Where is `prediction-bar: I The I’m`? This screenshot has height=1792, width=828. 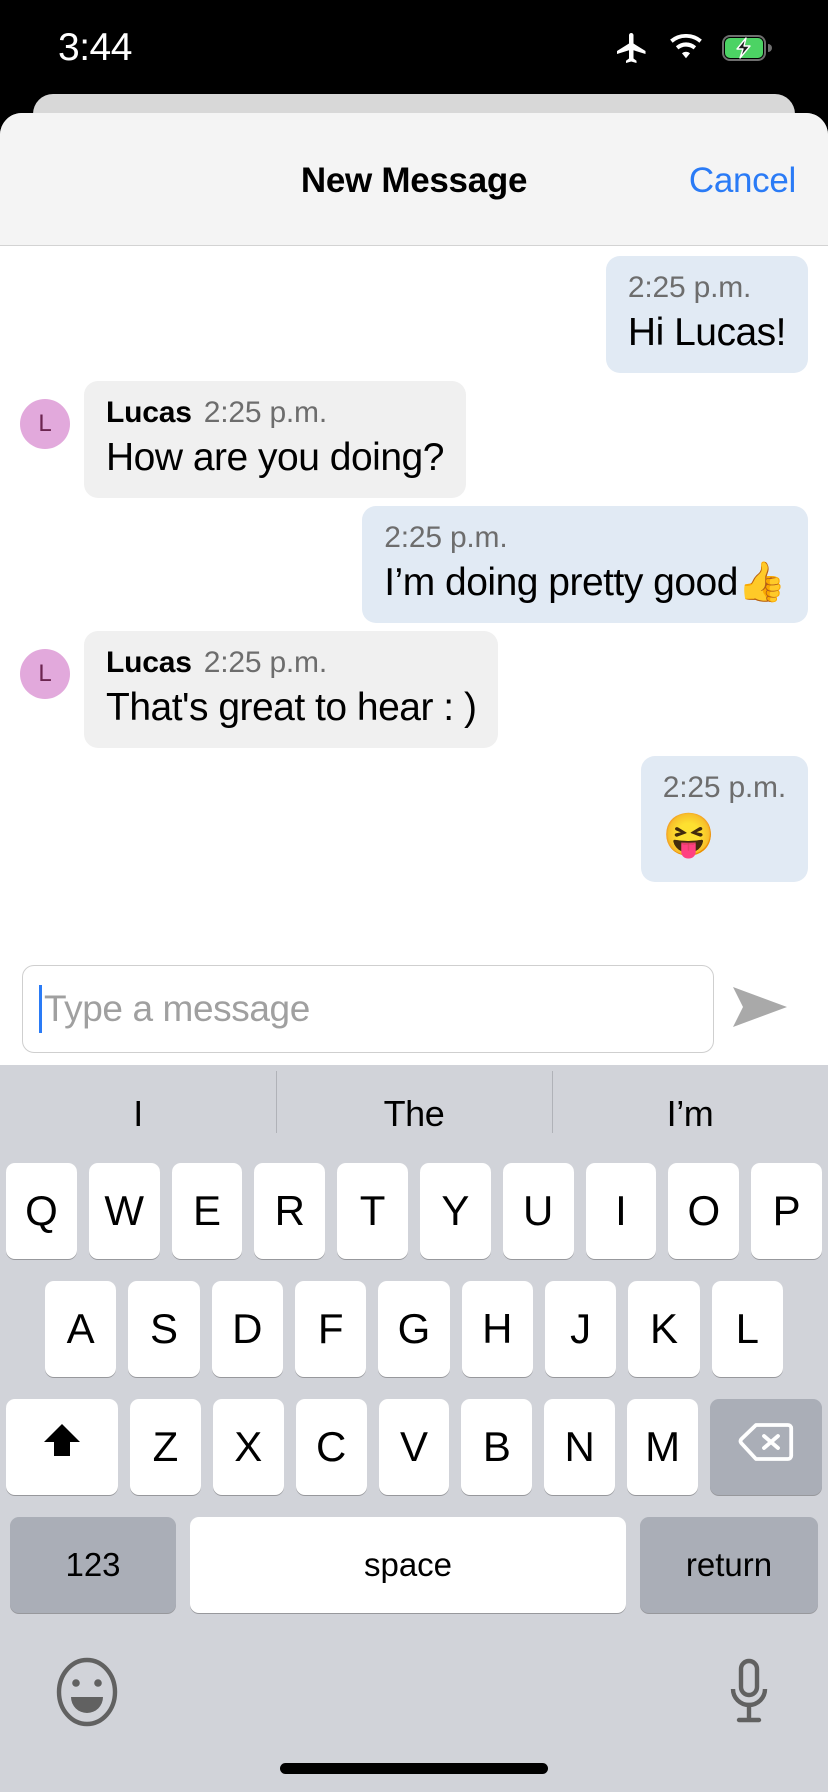 prediction-bar: I The I’m is located at coordinates (414, 1114).